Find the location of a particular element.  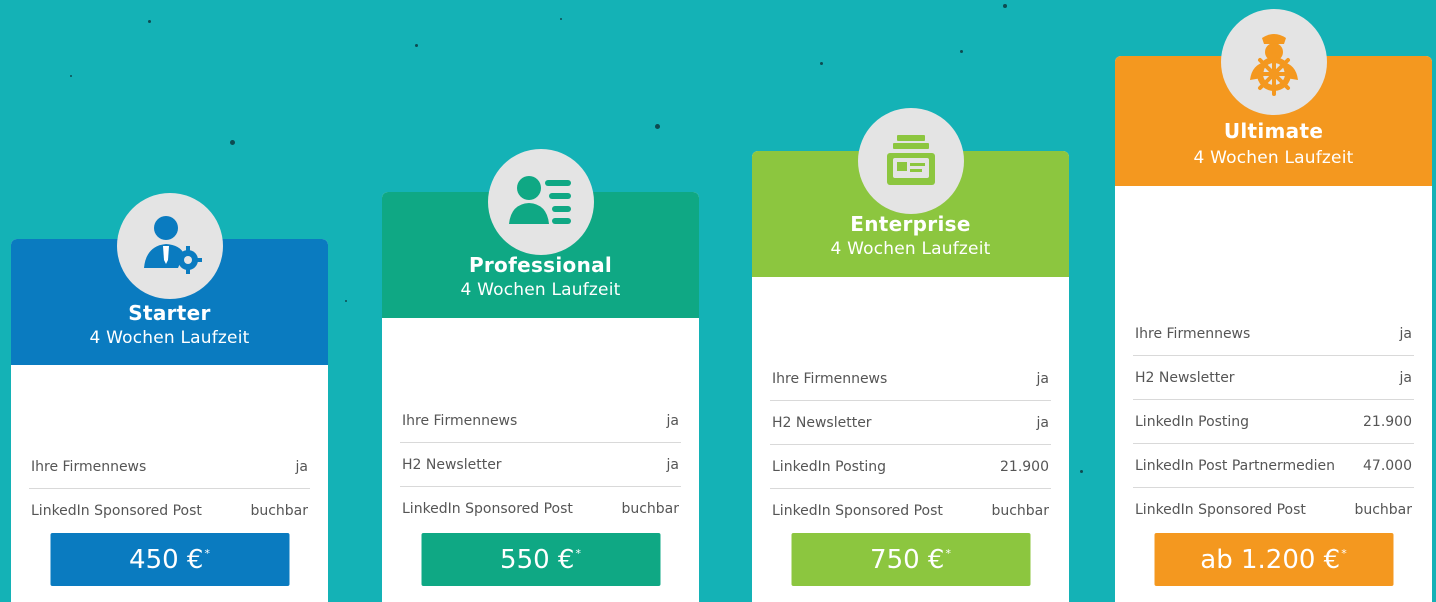

plan-name: Enterprise is located at coordinates (910, 224).